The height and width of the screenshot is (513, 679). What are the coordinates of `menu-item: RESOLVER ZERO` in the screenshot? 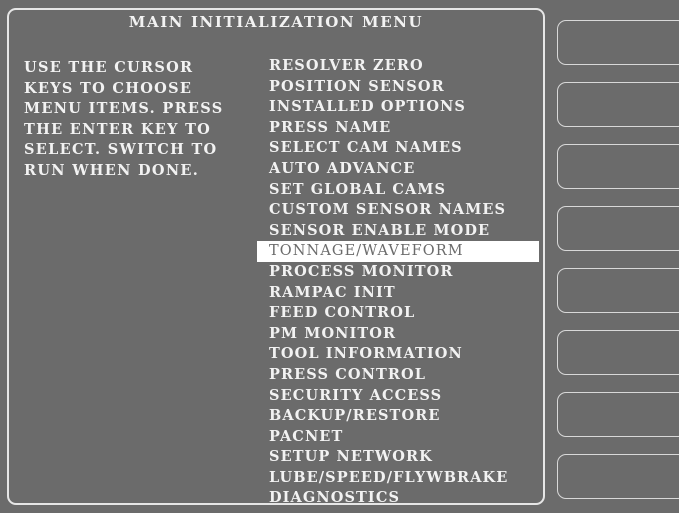 It's located at (398, 66).